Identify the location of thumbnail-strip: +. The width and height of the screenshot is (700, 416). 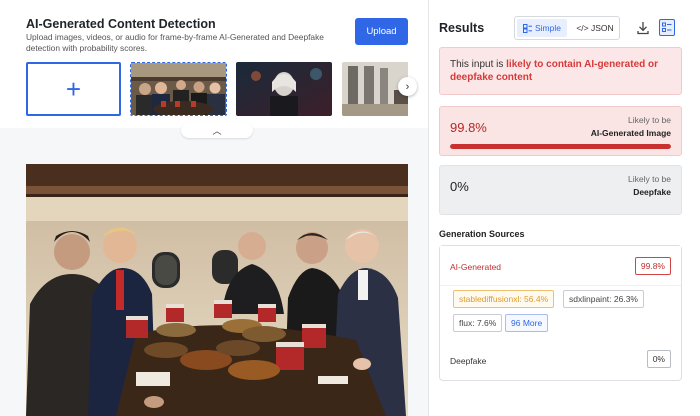
(217, 89).